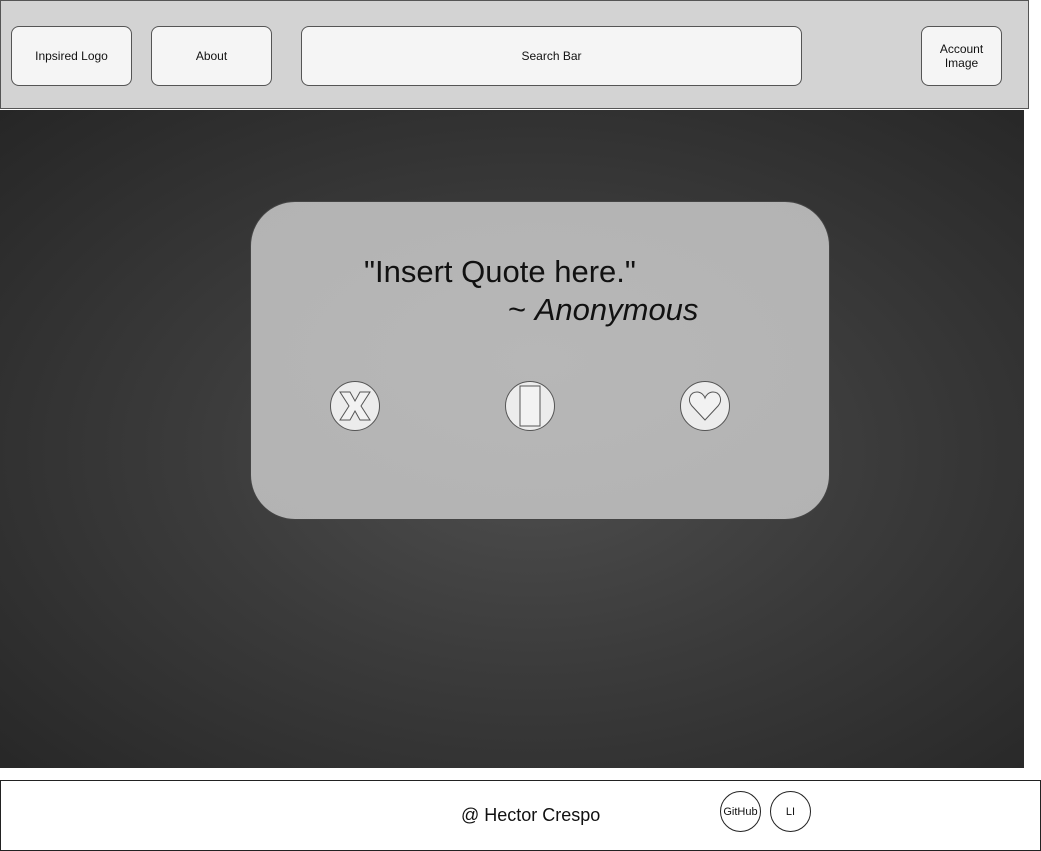 This screenshot has width=1041, height=851. I want to click on rectangle-icon, so click(530, 406).